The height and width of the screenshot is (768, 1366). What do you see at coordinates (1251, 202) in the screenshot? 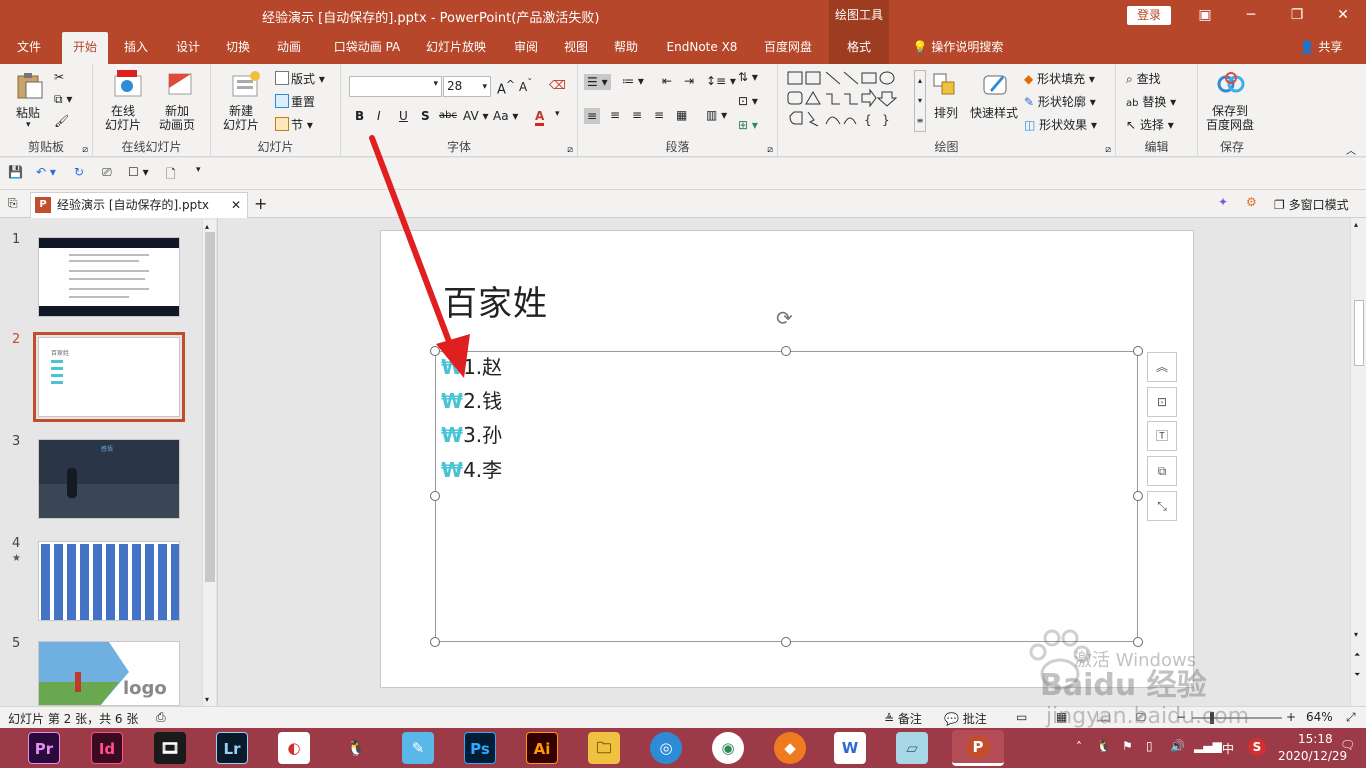
I see `settings-gear-icon: ⚙` at bounding box center [1251, 202].